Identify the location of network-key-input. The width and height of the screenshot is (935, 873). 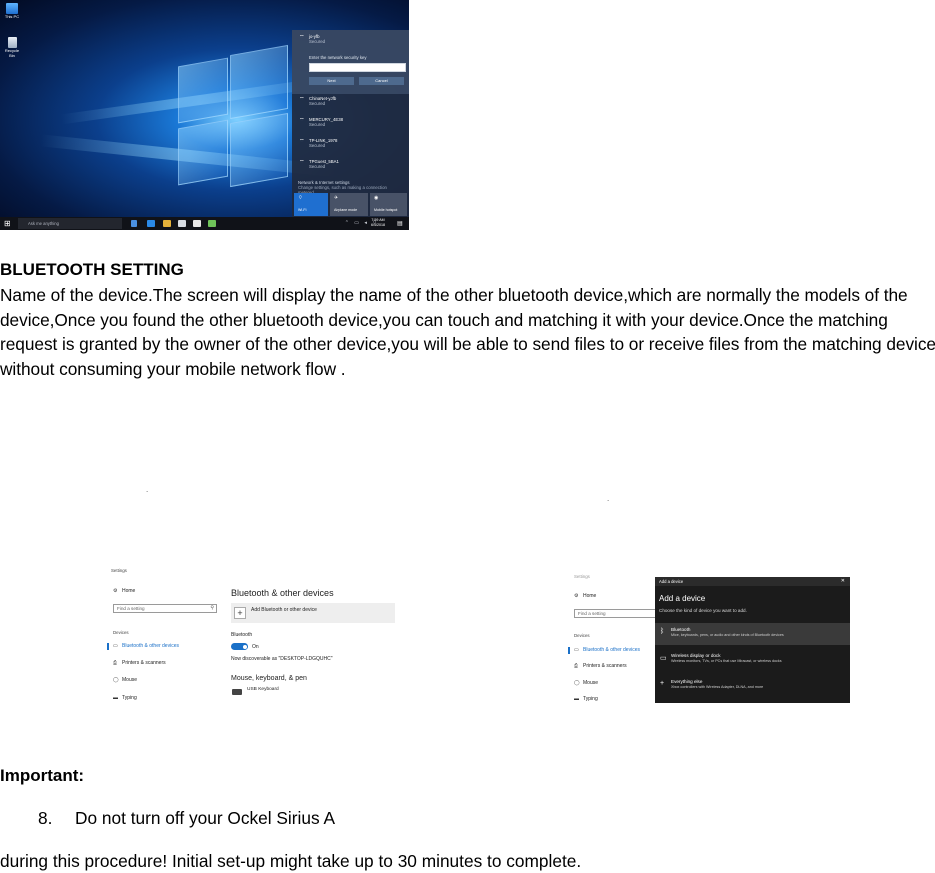
(357, 67).